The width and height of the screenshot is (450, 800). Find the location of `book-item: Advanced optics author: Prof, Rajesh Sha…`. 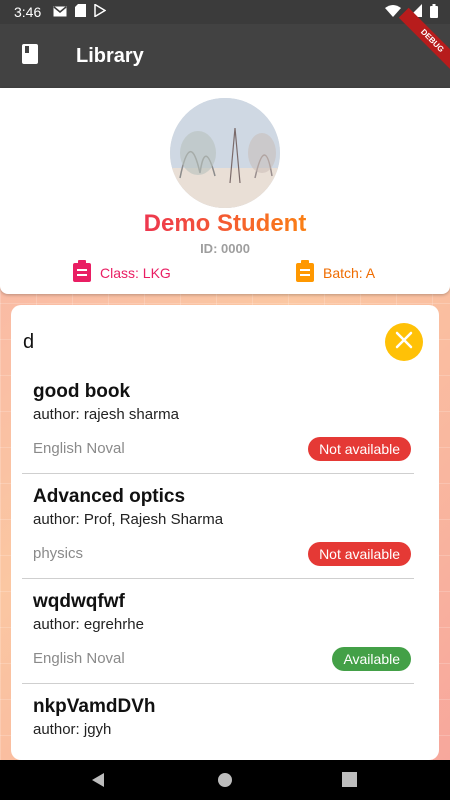

book-item: Advanced optics author: Prof, Rajesh Sha… is located at coordinates (218, 526).